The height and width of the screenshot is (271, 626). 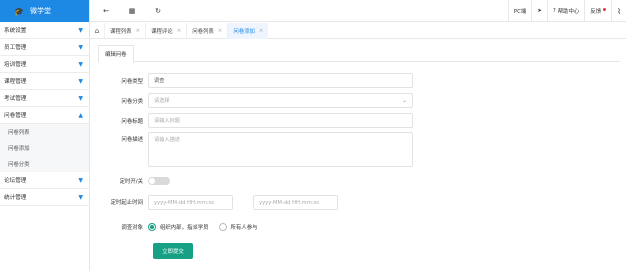 I want to click on tab-course-comments: 课程评论 ×, so click(x=165, y=30).